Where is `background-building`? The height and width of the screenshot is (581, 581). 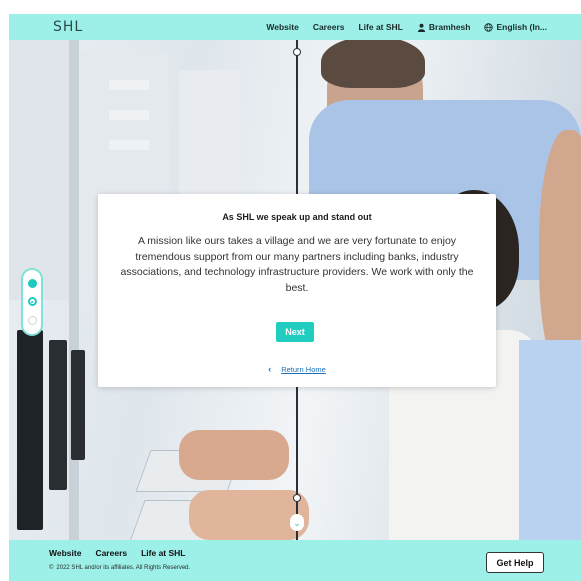
background-building is located at coordinates (39, 170).